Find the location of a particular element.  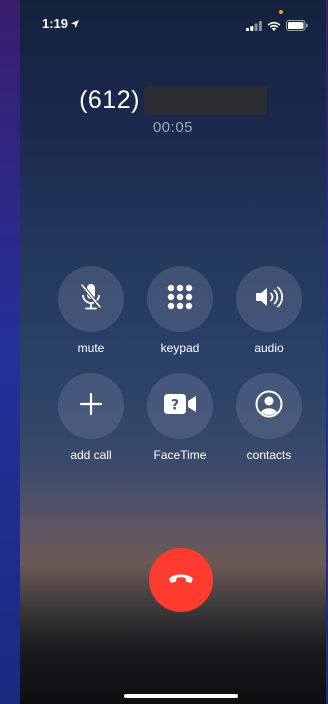

microphone-slash-icon is located at coordinates (91, 299).